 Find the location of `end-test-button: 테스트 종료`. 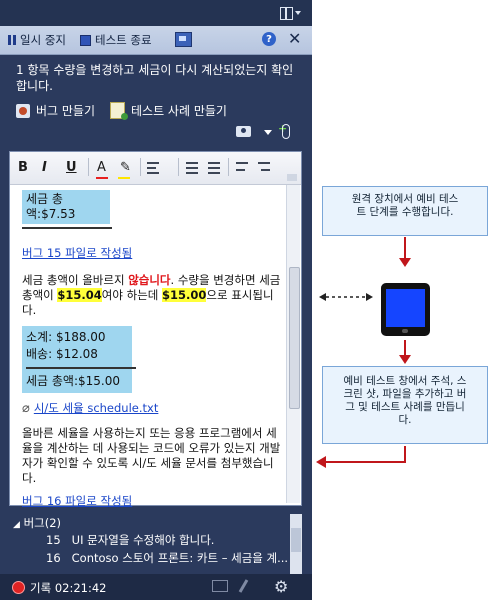

end-test-button: 테스트 종료 is located at coordinates (116, 40).